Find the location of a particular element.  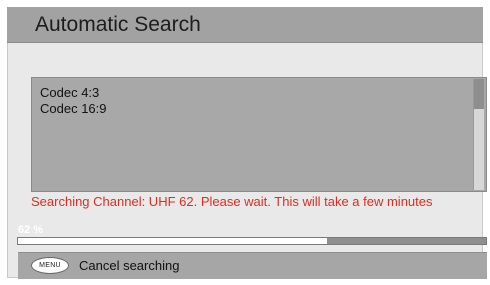

progress-bar-fill is located at coordinates (172, 241).